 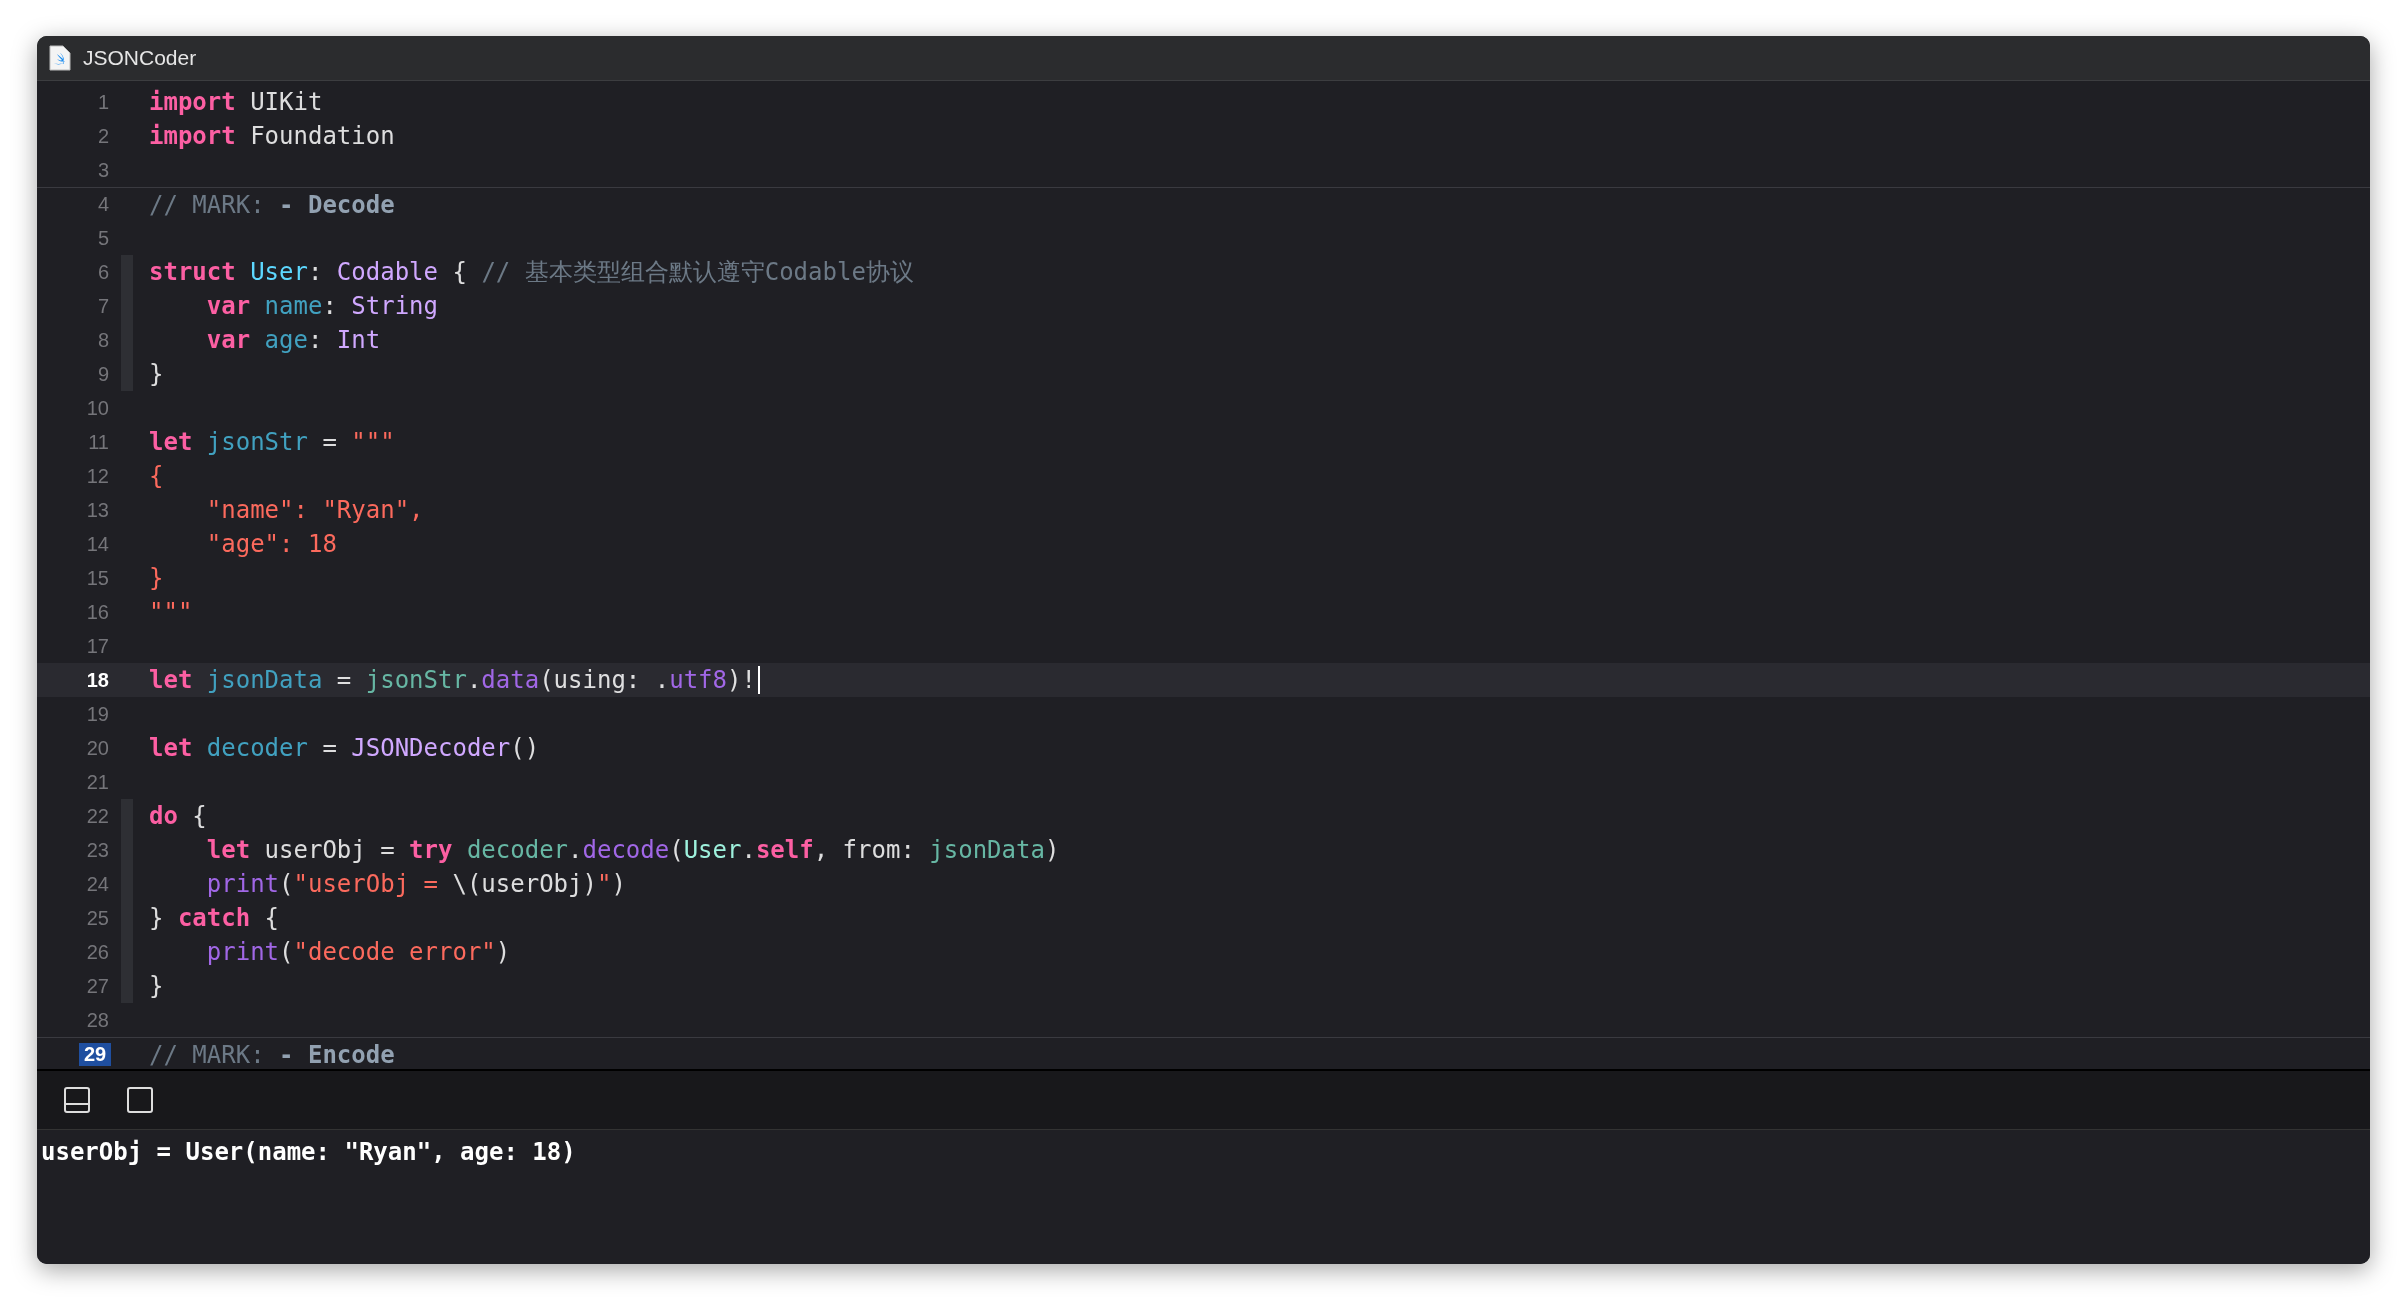 I want to click on code-line: let jsonData = jsonStr.data(using: .utf8)!, so click(x=452, y=680).